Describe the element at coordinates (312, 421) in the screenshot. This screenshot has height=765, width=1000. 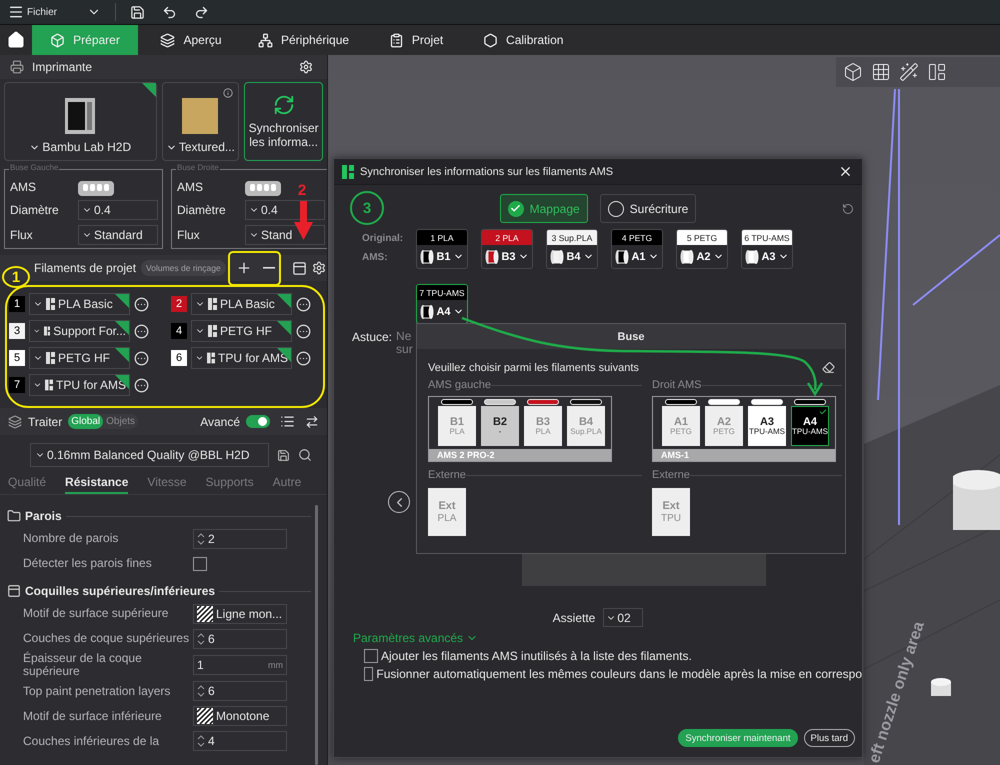
I see `compare-button` at that location.